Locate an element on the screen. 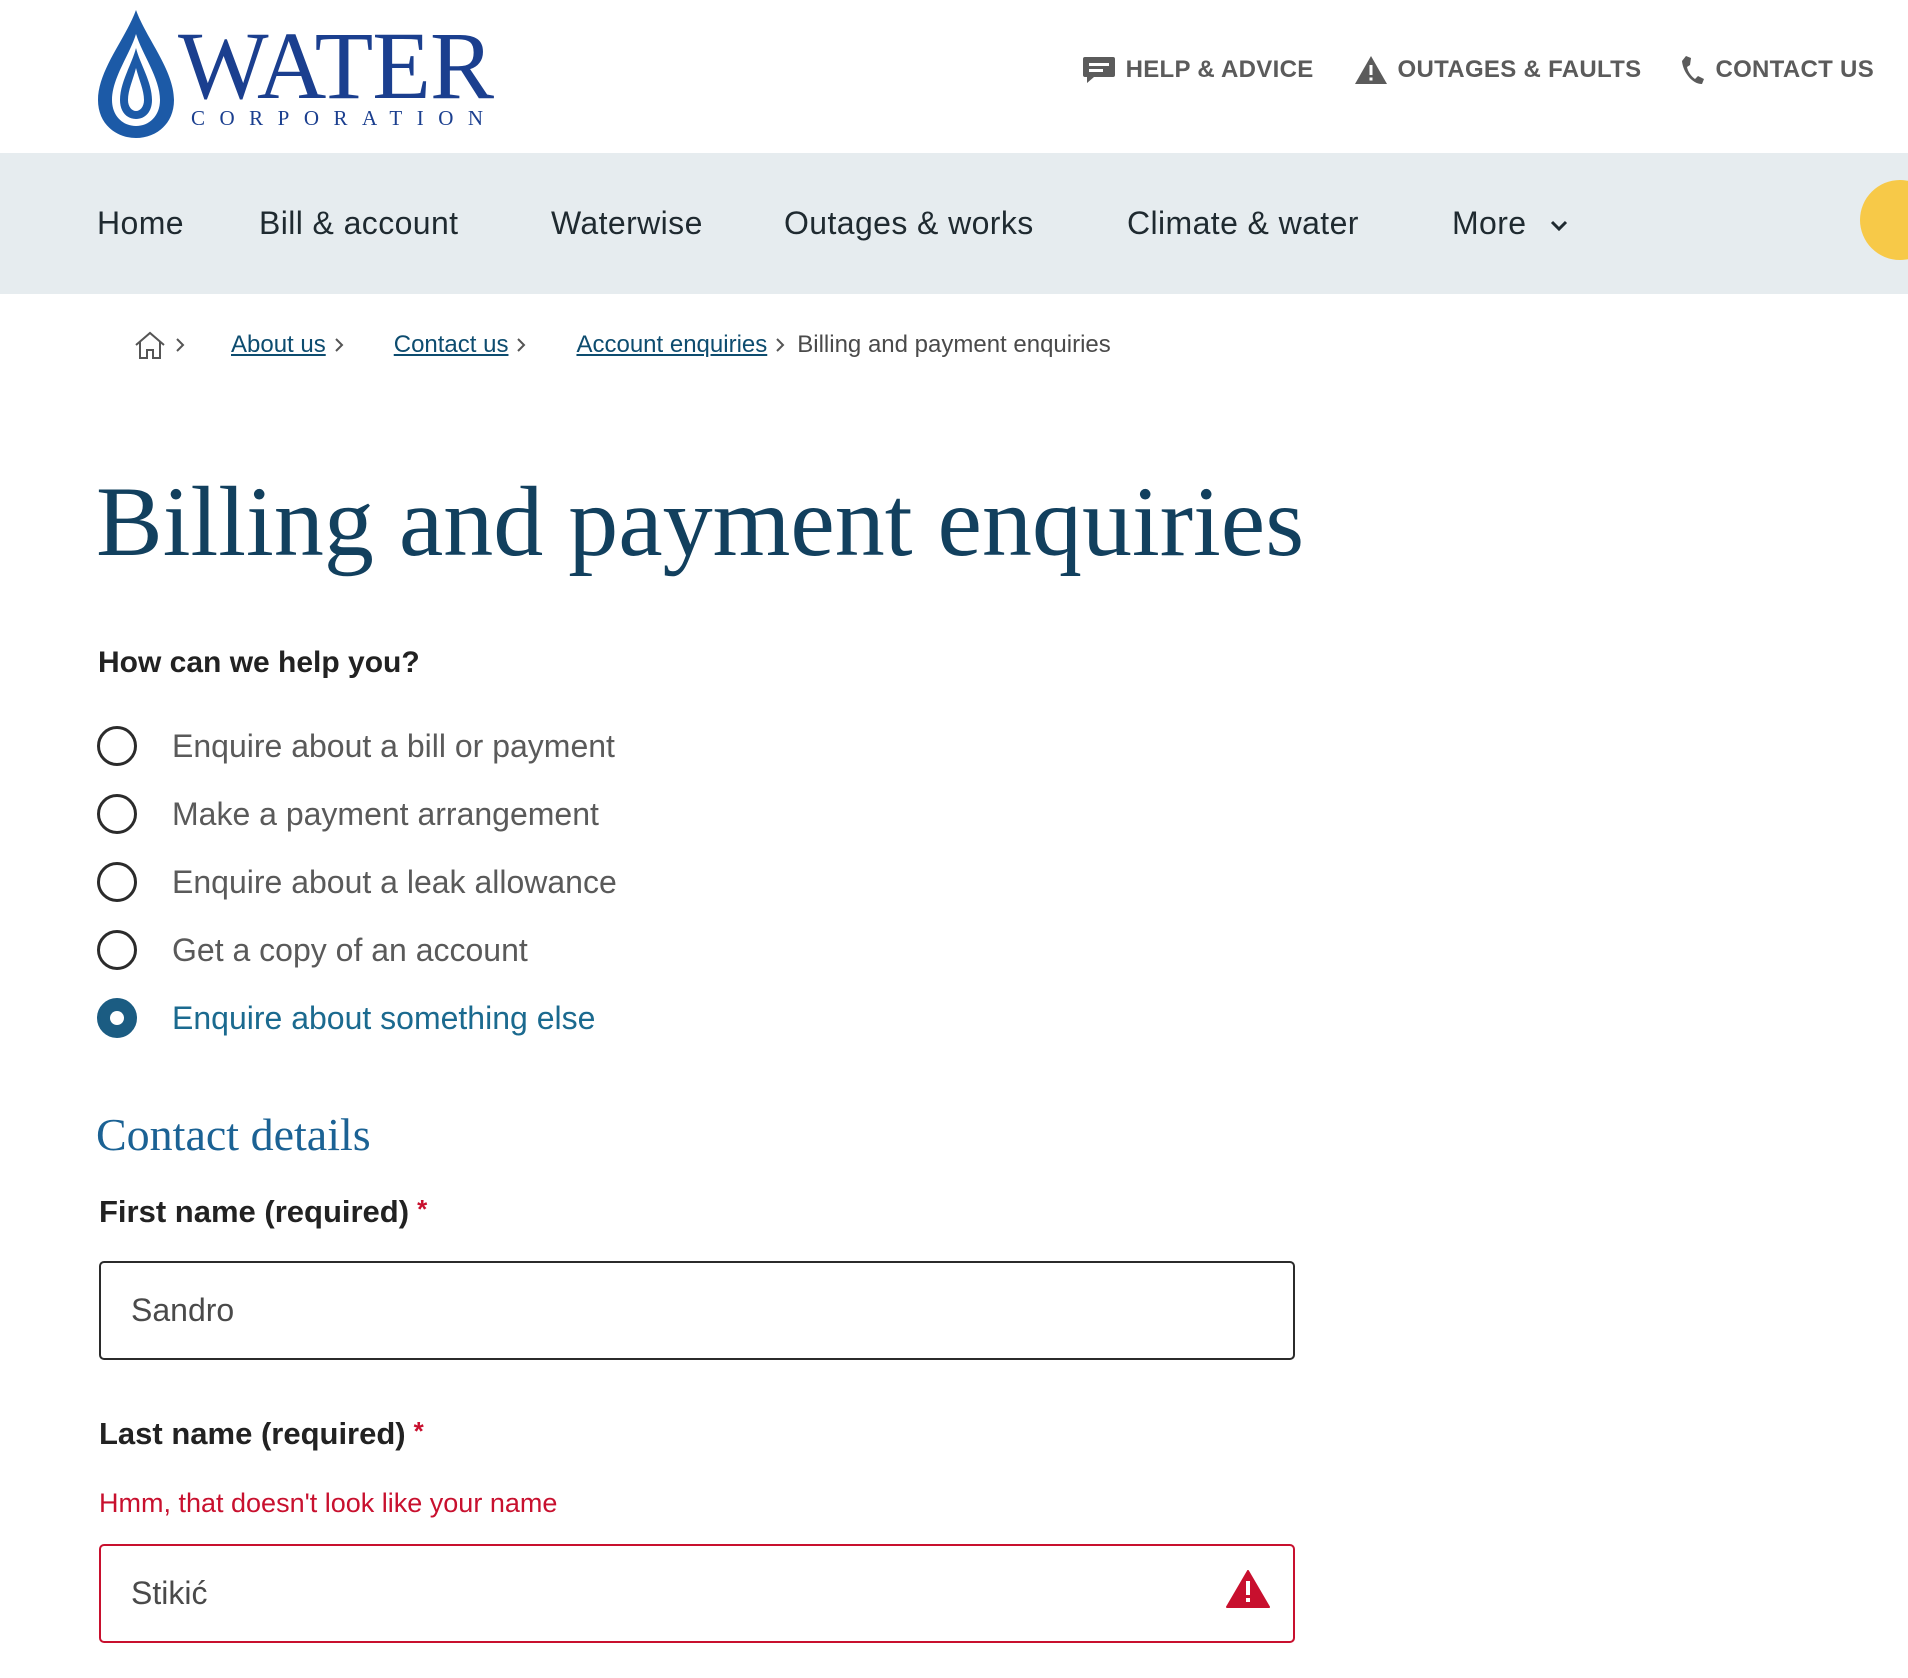  help-advice-link: HELP & ADVICE is located at coordinates (1198, 70).